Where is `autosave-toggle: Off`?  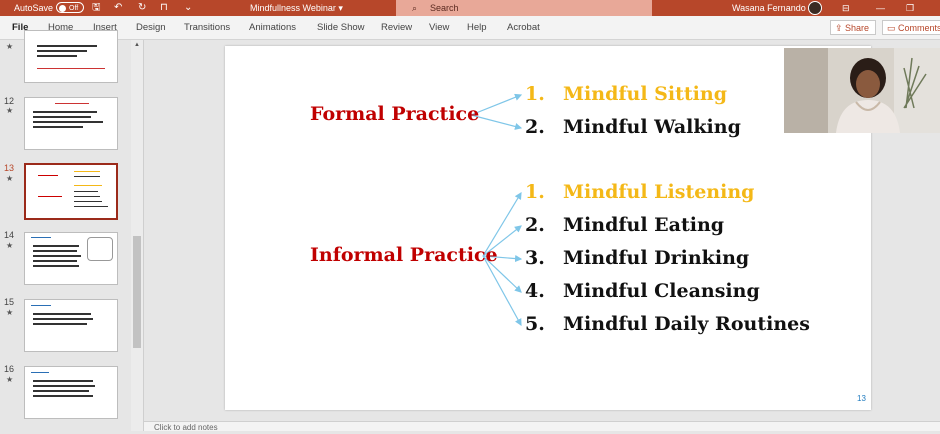 autosave-toggle: Off is located at coordinates (70, 7).